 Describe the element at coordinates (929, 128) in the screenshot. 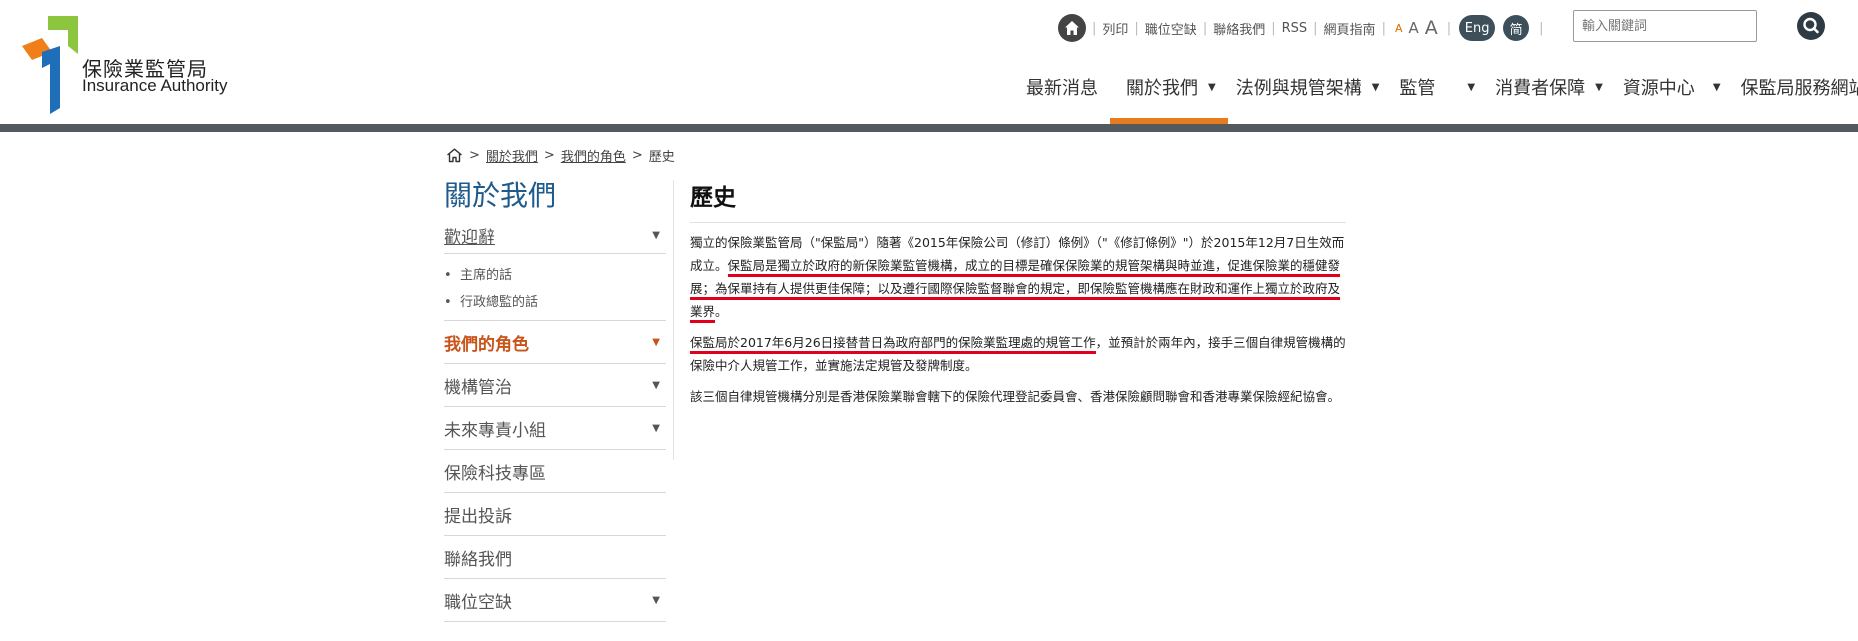

I see `header-divider` at that location.